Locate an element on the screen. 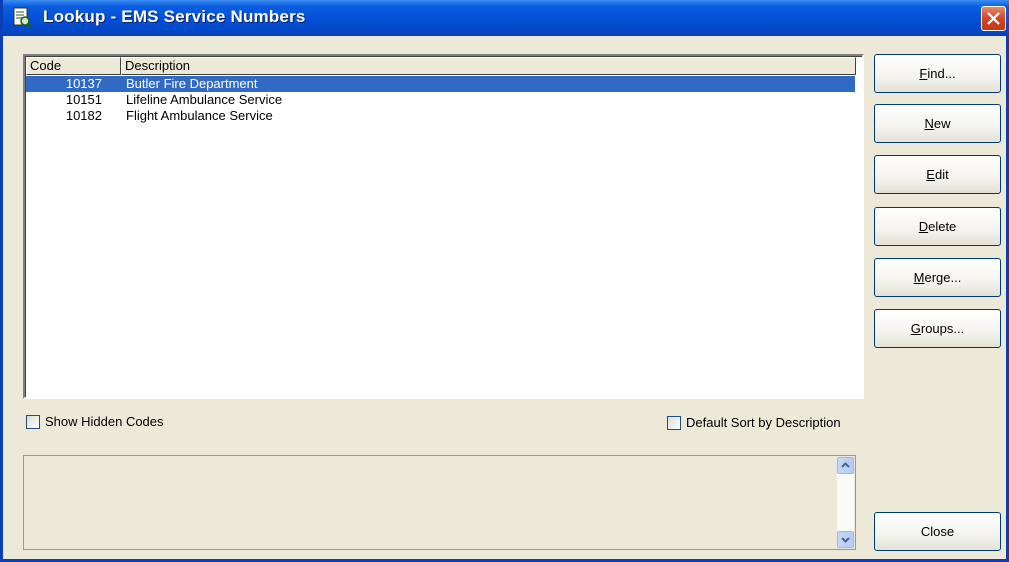  close-icon is located at coordinates (993, 18).